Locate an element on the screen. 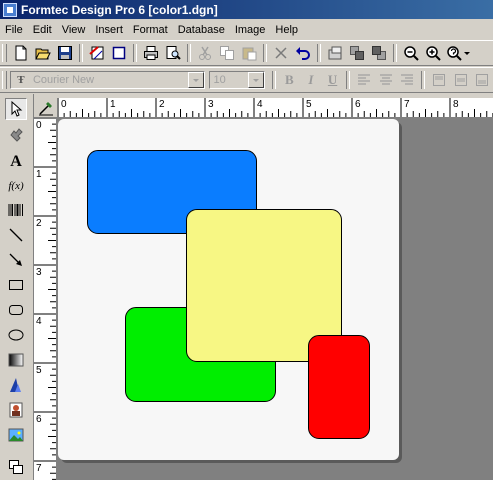  bring-front-icon is located at coordinates (357, 53).